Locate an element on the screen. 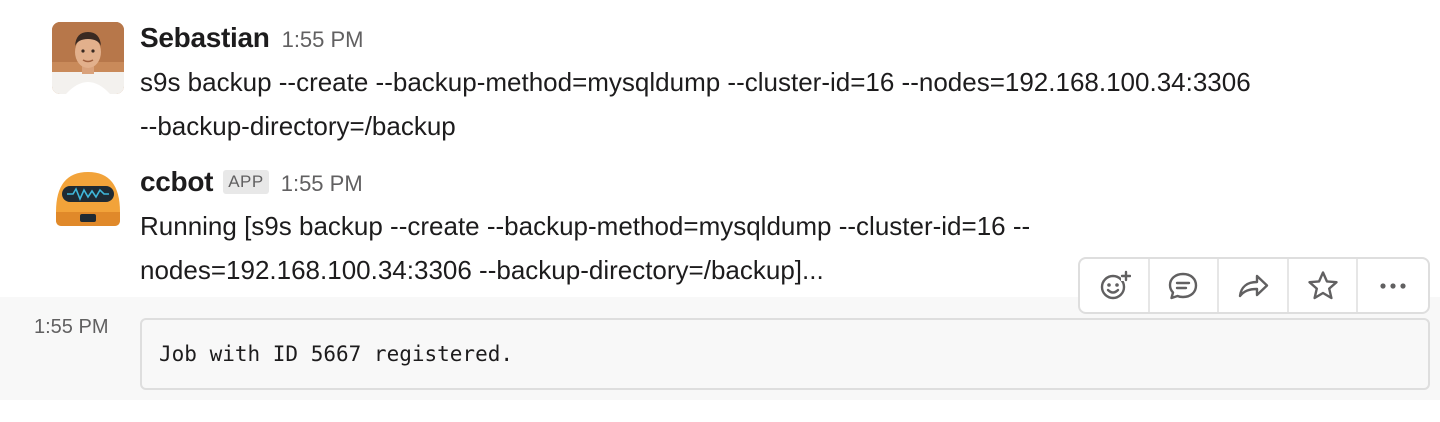  save-star-button is located at coordinates (1324, 285).